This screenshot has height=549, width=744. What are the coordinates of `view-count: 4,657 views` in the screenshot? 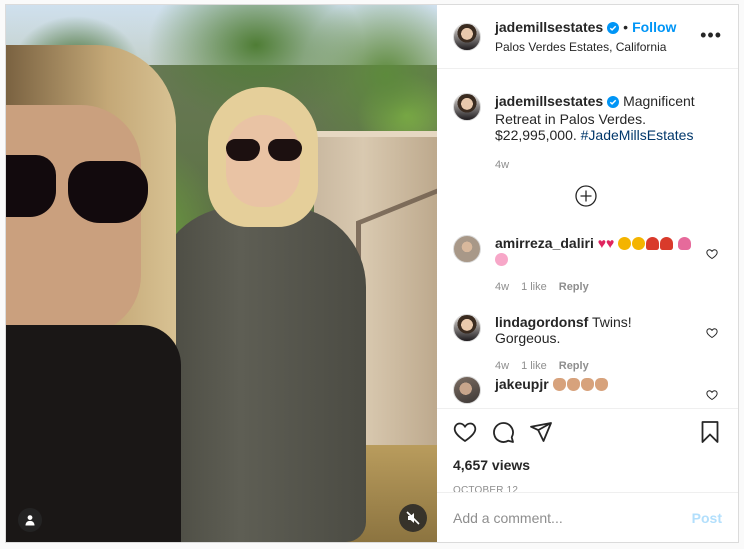 It's located at (587, 465).